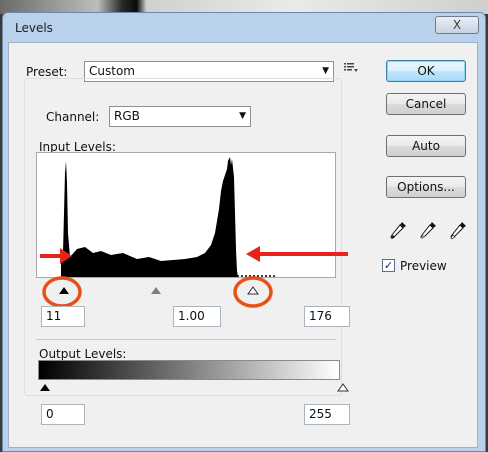  Describe the element at coordinates (388, 265) in the screenshot. I see `preview-checkbox: ✓` at that location.